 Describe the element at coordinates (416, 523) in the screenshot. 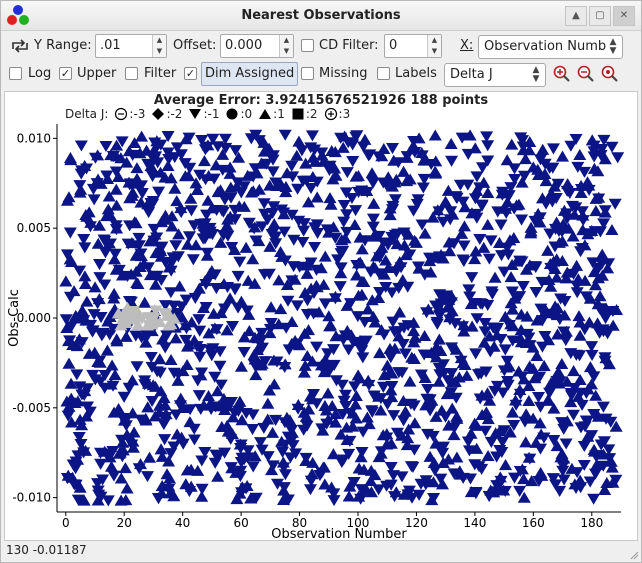

I see `x-tick-label: 120` at that location.